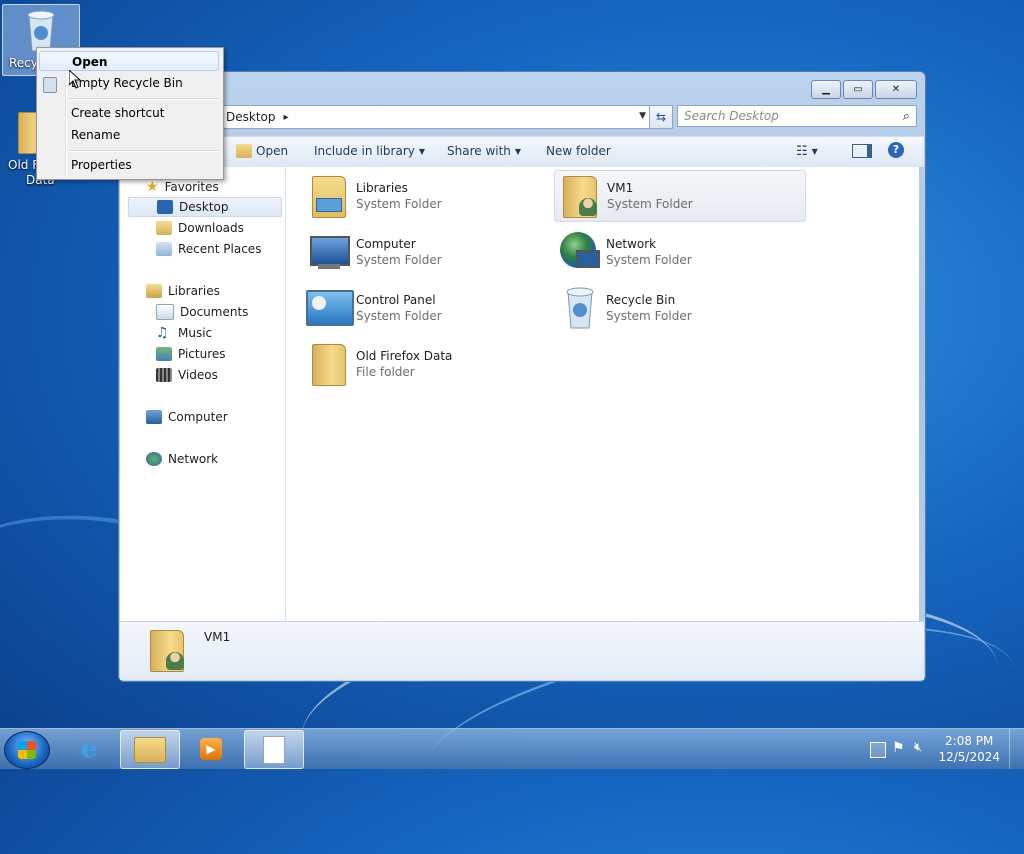 This screenshot has height=854, width=1024. What do you see at coordinates (512, 748) in the screenshot?
I see `taskbar: e ▶ ⚑ 🔇︎ 2:08 PM 12/5/2024` at bounding box center [512, 748].